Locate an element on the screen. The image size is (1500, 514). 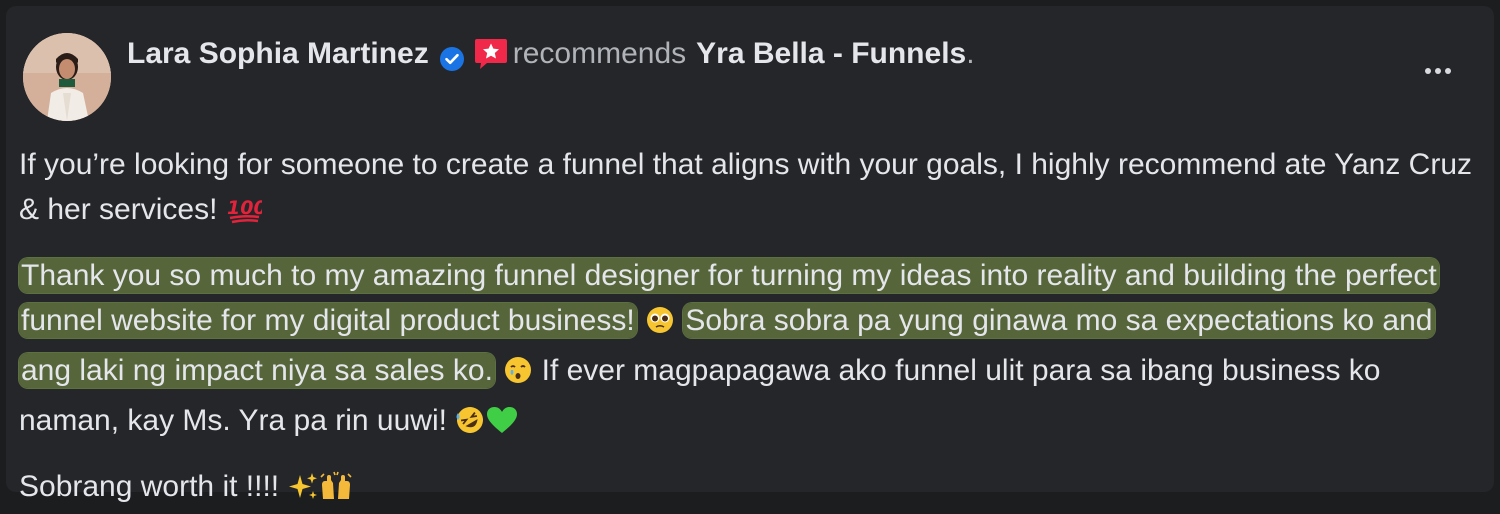
avatar is located at coordinates (67, 77).